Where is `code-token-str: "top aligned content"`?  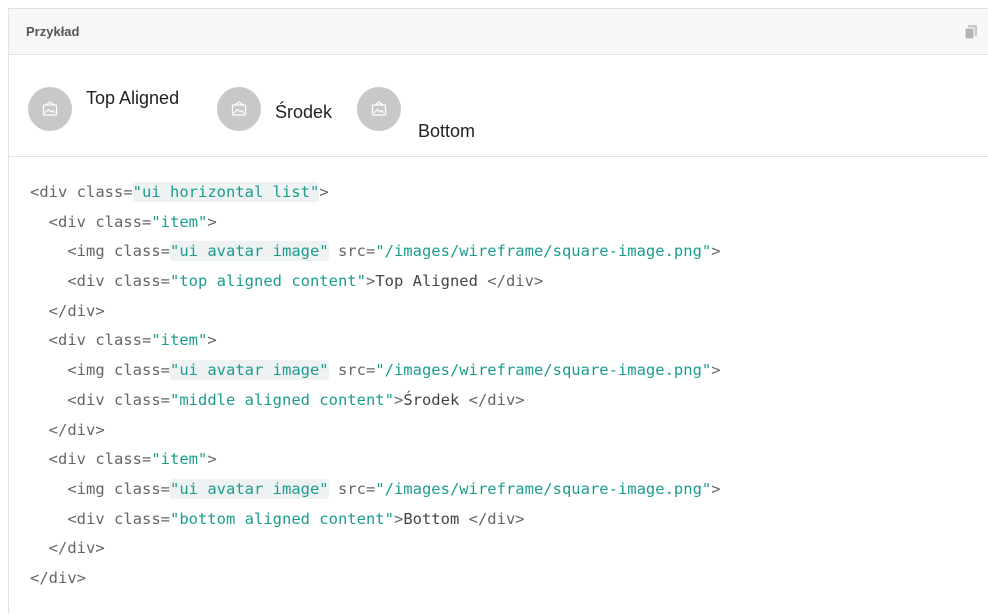 code-token-str: "top aligned content" is located at coordinates (268, 281).